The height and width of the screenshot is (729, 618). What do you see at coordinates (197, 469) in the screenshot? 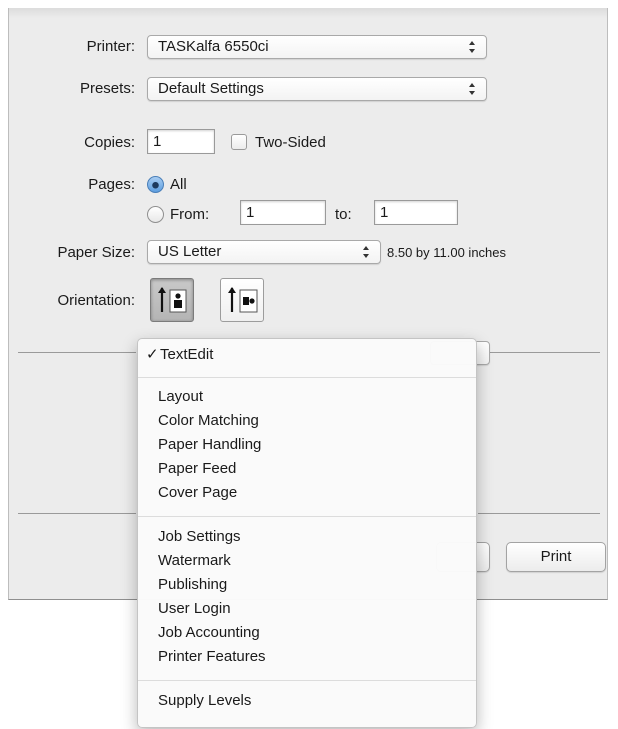
I see `menu-item-paper-feed: Paper Feed` at bounding box center [197, 469].